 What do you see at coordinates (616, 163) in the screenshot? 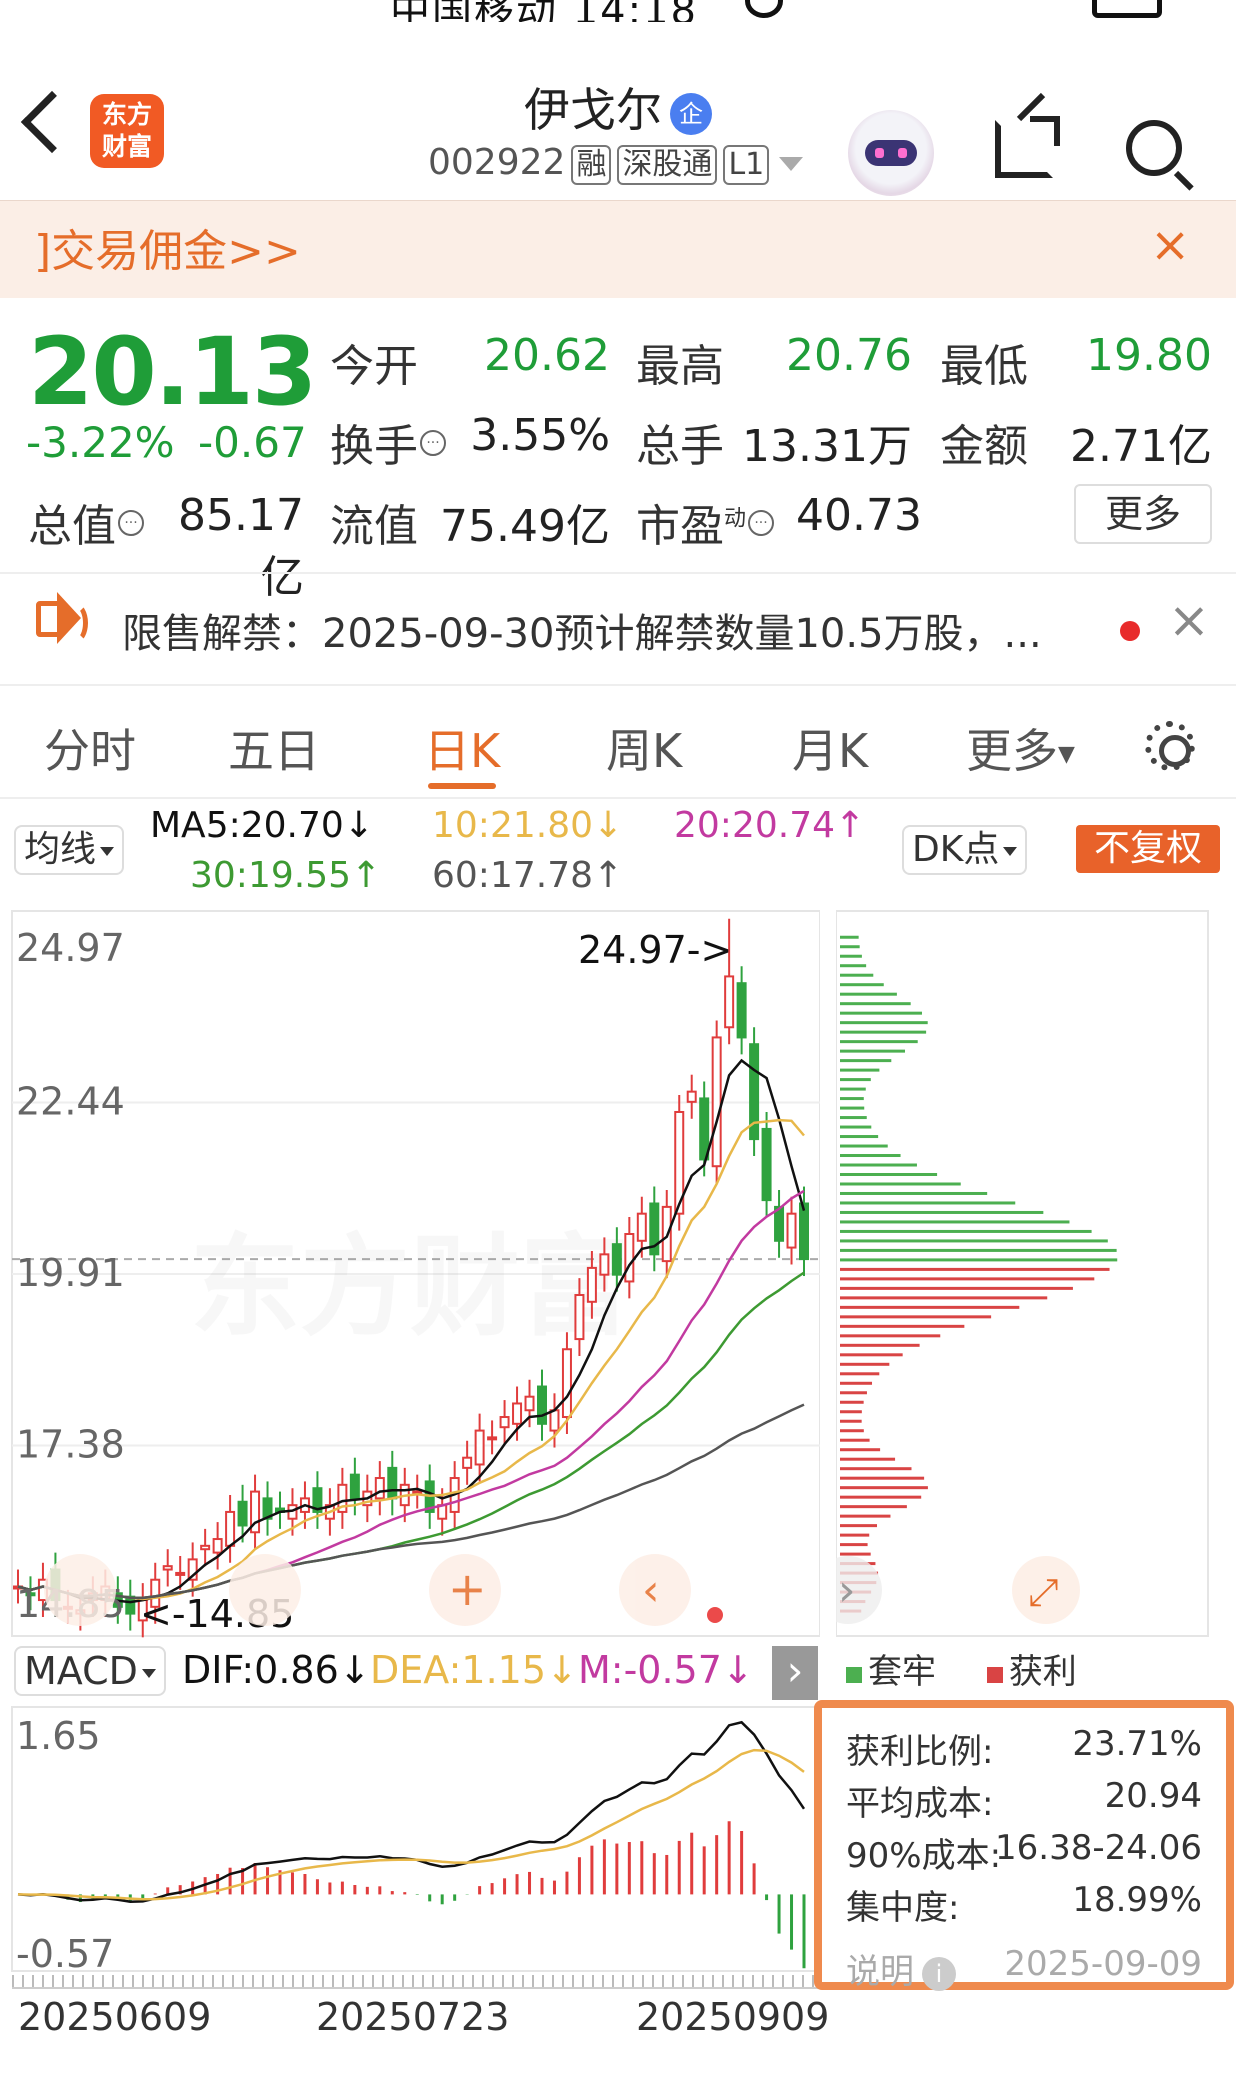
I see `stock-code-line: 002922 融深股通 L1` at bounding box center [616, 163].